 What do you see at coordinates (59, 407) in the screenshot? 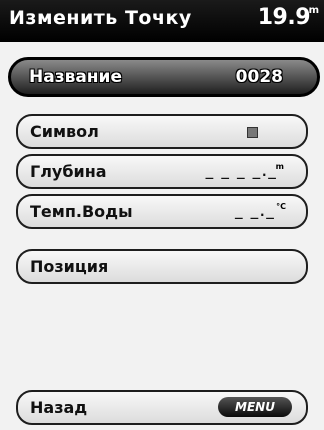
I see `back-label: Назад` at bounding box center [59, 407].